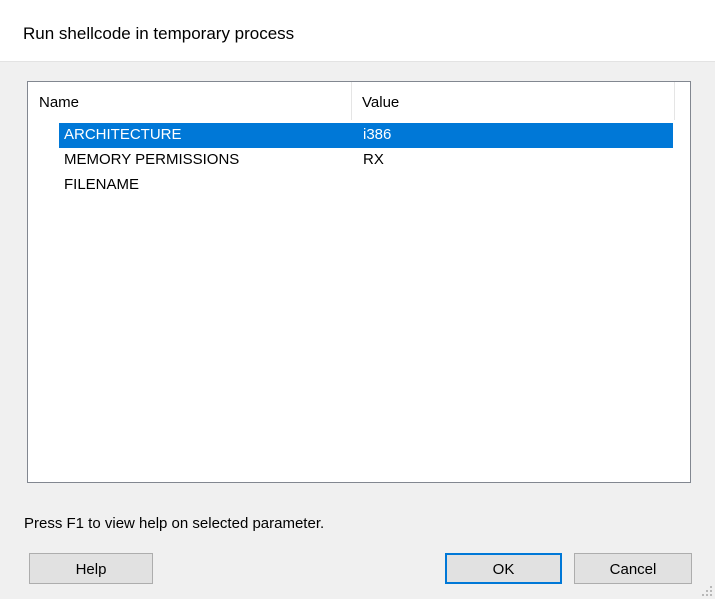 The height and width of the screenshot is (599, 715). Describe the element at coordinates (707, 591) in the screenshot. I see `resize-grip-icon` at that location.